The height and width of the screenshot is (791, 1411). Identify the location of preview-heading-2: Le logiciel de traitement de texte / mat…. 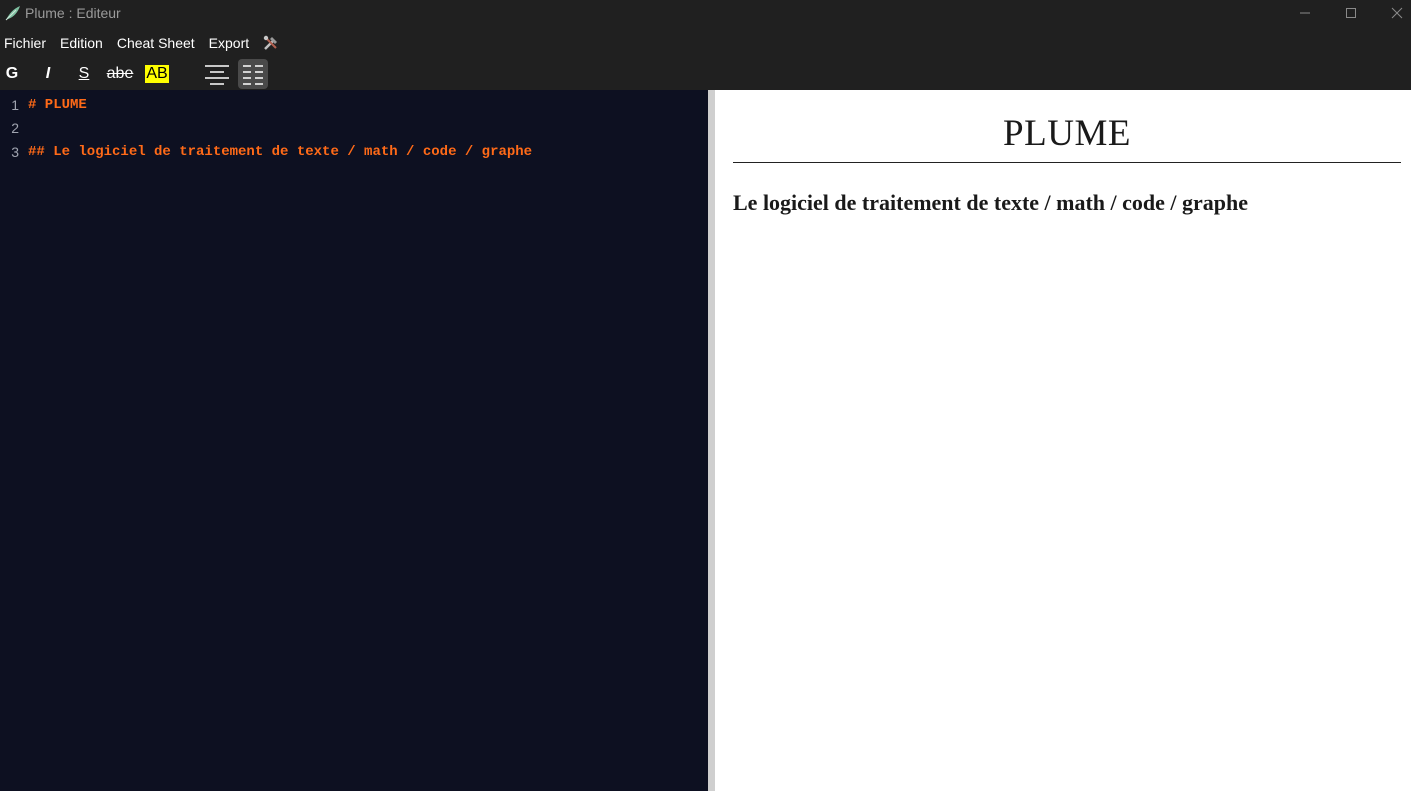
(991, 202).